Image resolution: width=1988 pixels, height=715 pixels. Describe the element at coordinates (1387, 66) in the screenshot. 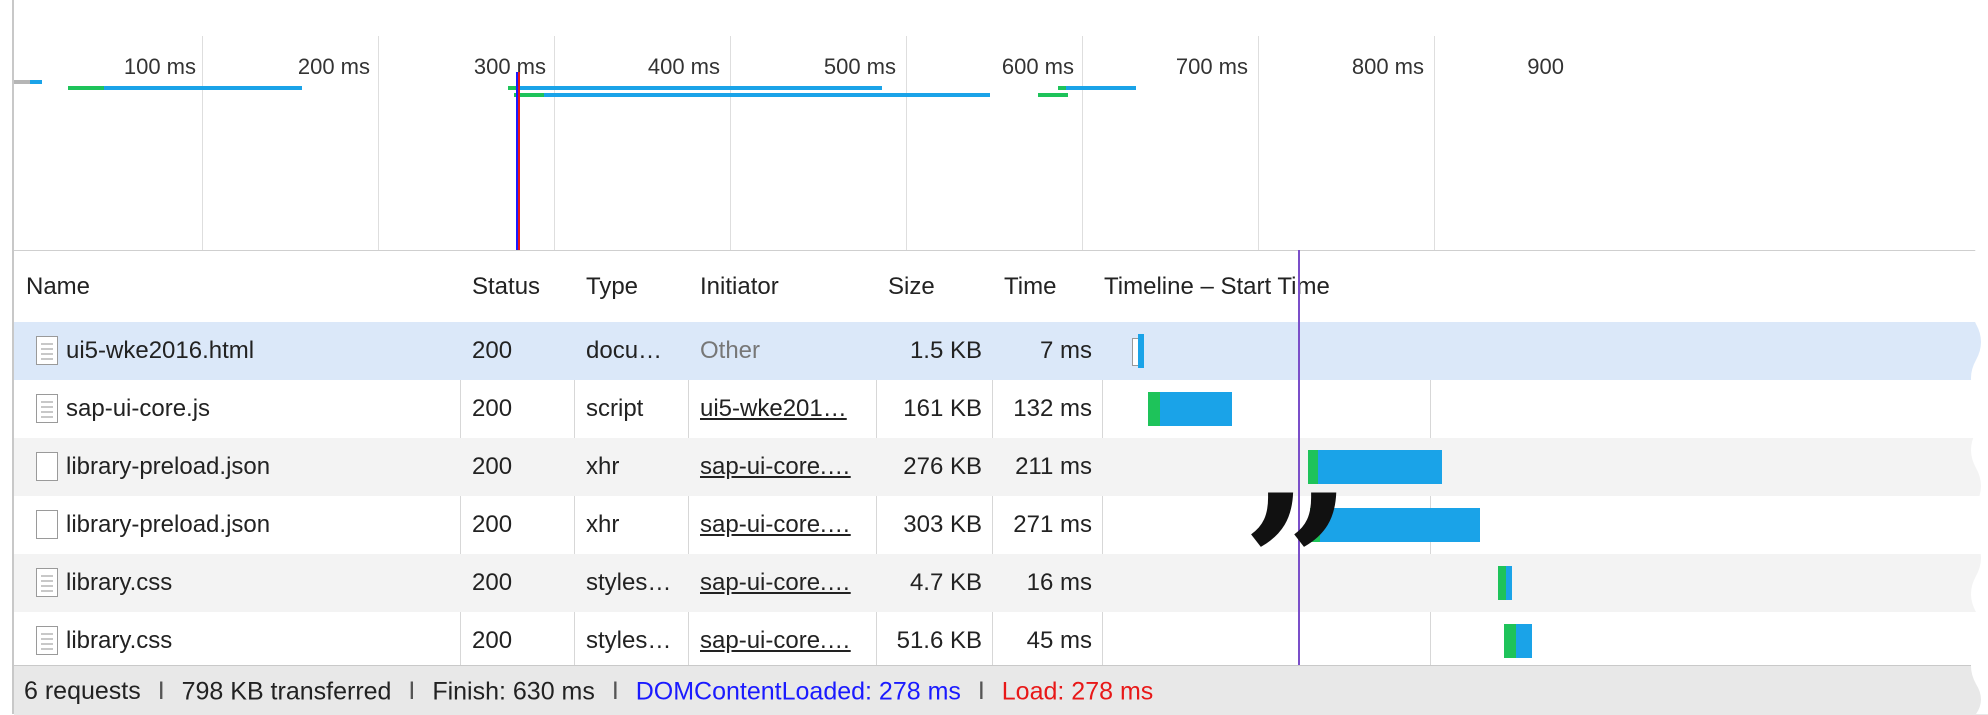

I see `overview-tick-label: 800 ms` at that location.